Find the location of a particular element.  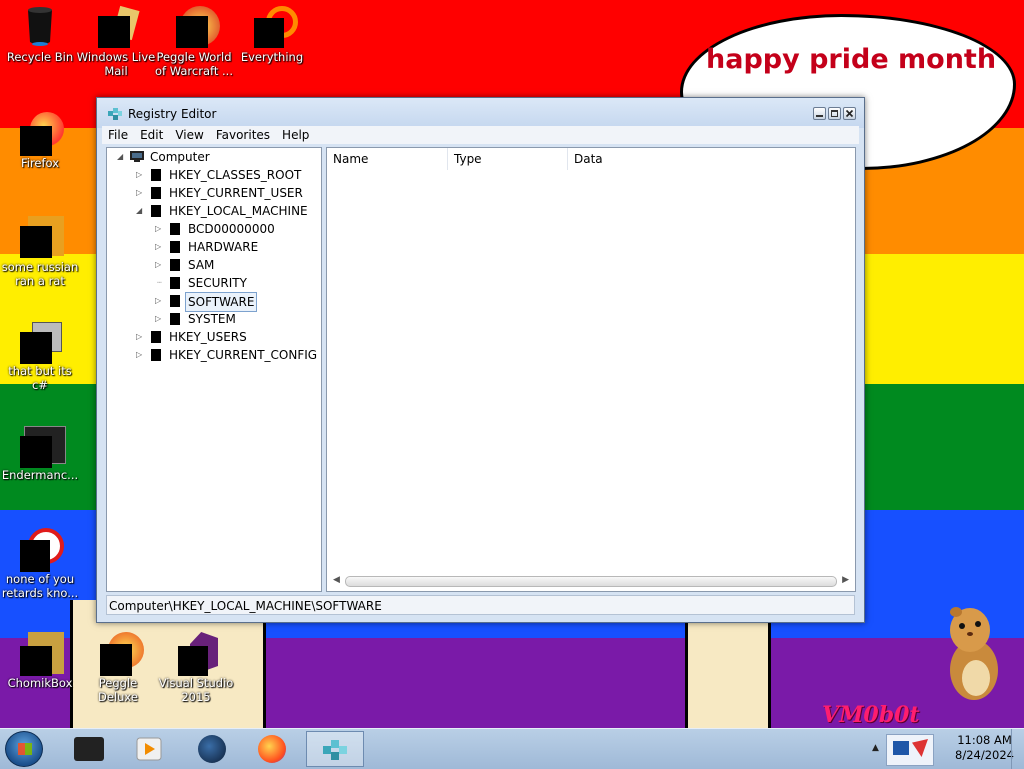

desktop-icon-label: Everything is located at coordinates (272, 57).